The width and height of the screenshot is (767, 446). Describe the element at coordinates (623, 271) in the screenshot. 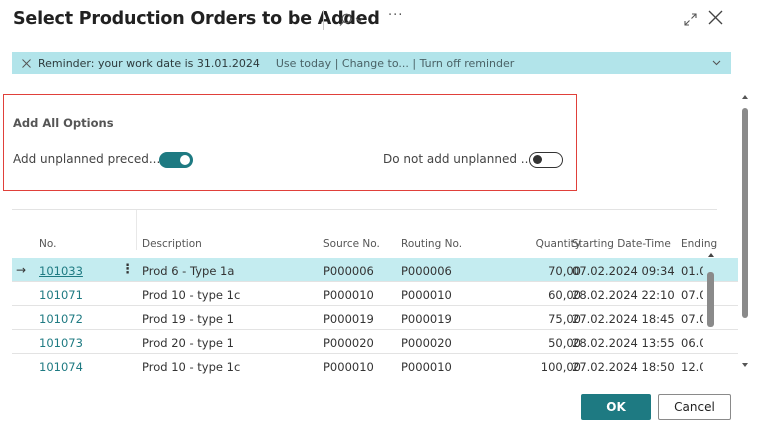

I see `cell-starting-date-time: 07.02.2024 09:34` at that location.